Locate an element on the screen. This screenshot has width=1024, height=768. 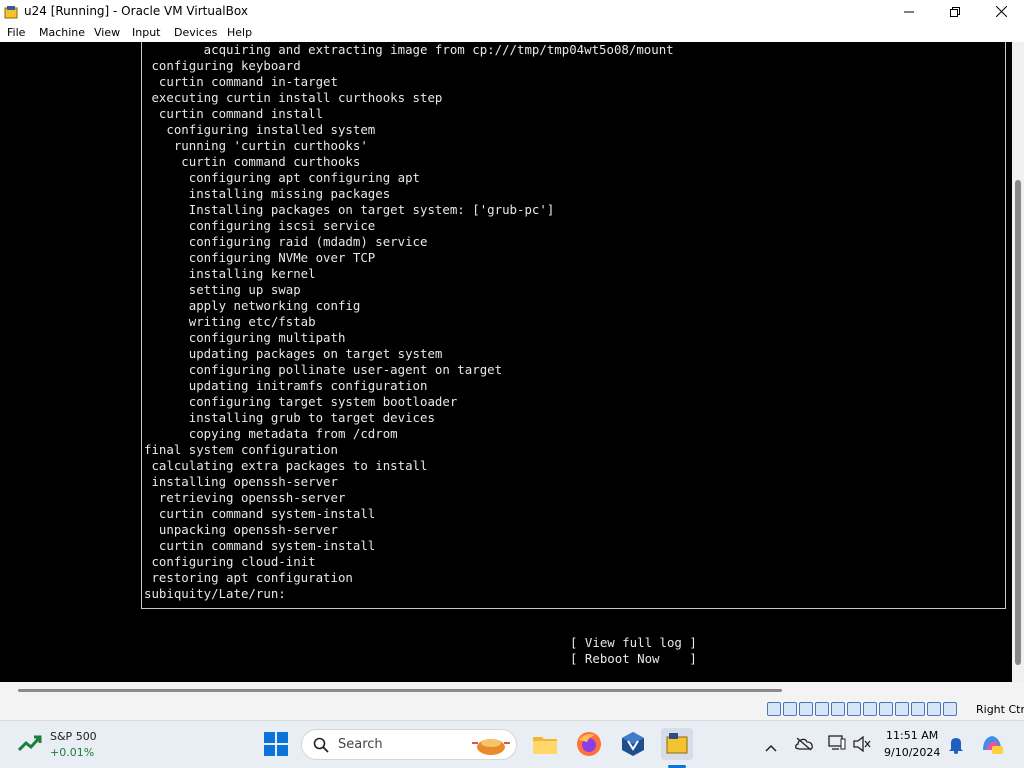
log-line: installing missing packages is located at coordinates (267, 193).